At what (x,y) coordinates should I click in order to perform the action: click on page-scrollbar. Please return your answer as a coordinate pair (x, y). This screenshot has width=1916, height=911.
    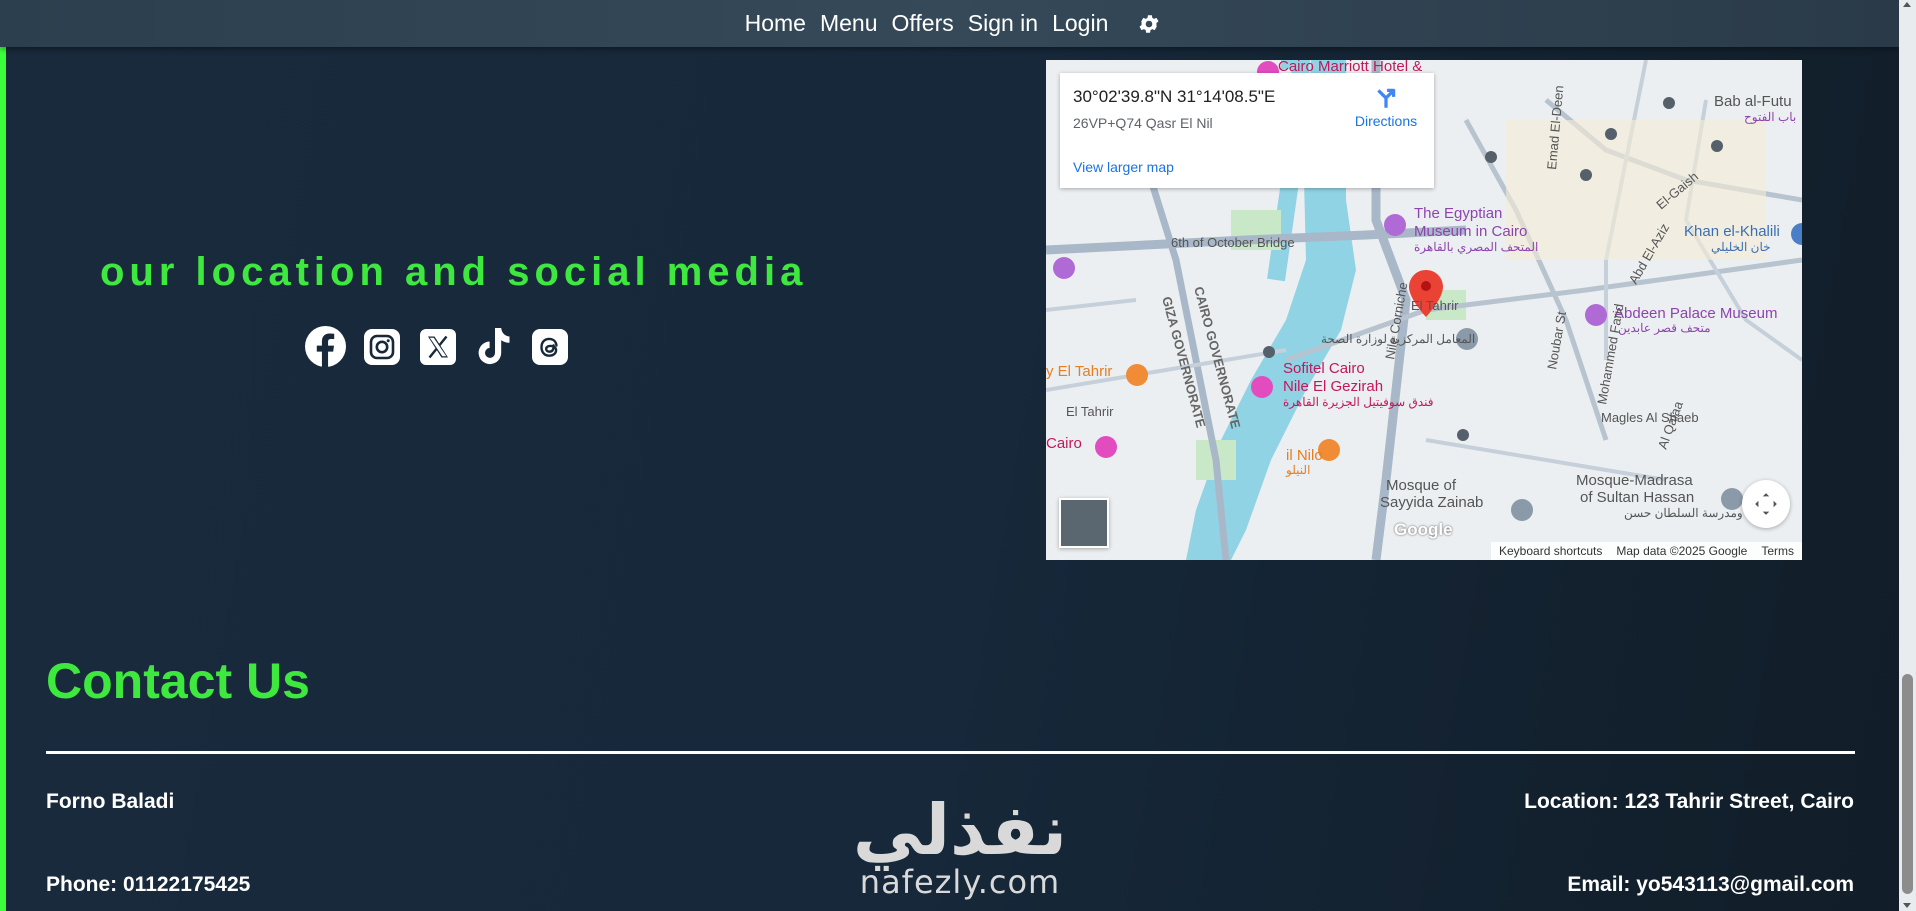
    Looking at the image, I should click on (1907, 455).